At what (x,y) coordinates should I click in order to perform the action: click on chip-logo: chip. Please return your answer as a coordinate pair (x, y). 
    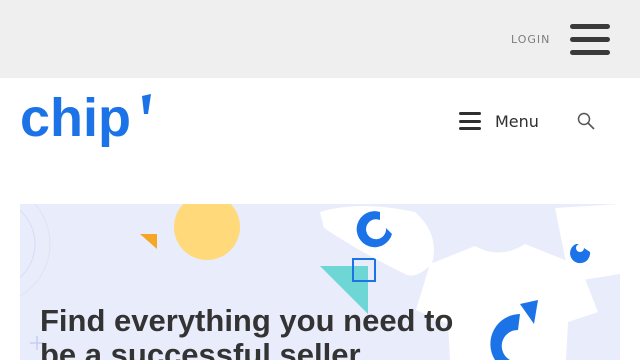
    Looking at the image, I should click on (86, 122).